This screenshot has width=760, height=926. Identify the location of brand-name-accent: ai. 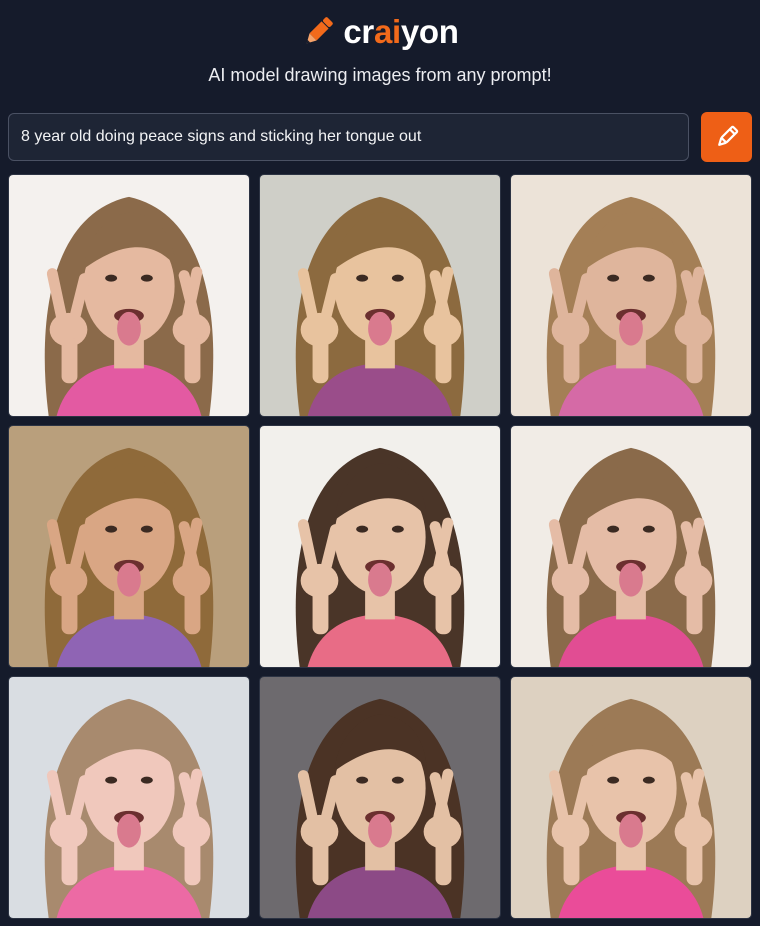
(387, 31).